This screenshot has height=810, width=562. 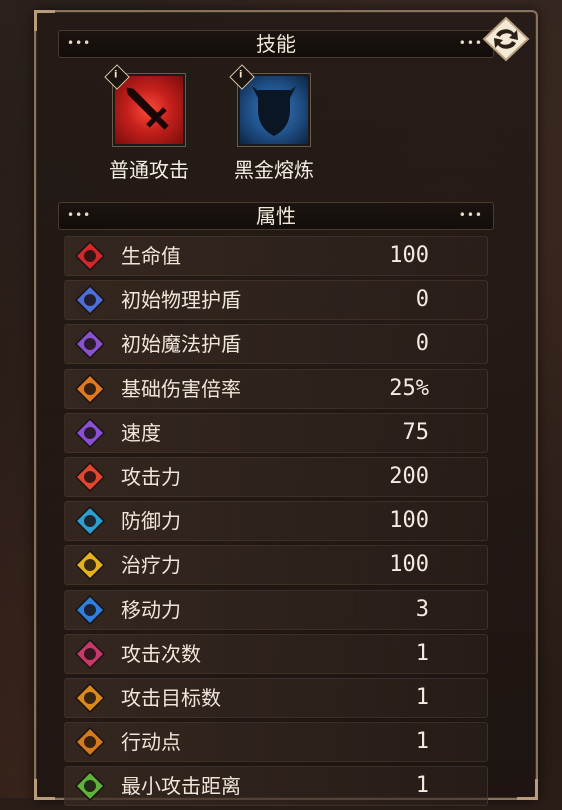 I want to click on attribute-row: 攻击目标数 1, so click(x=276, y=697).